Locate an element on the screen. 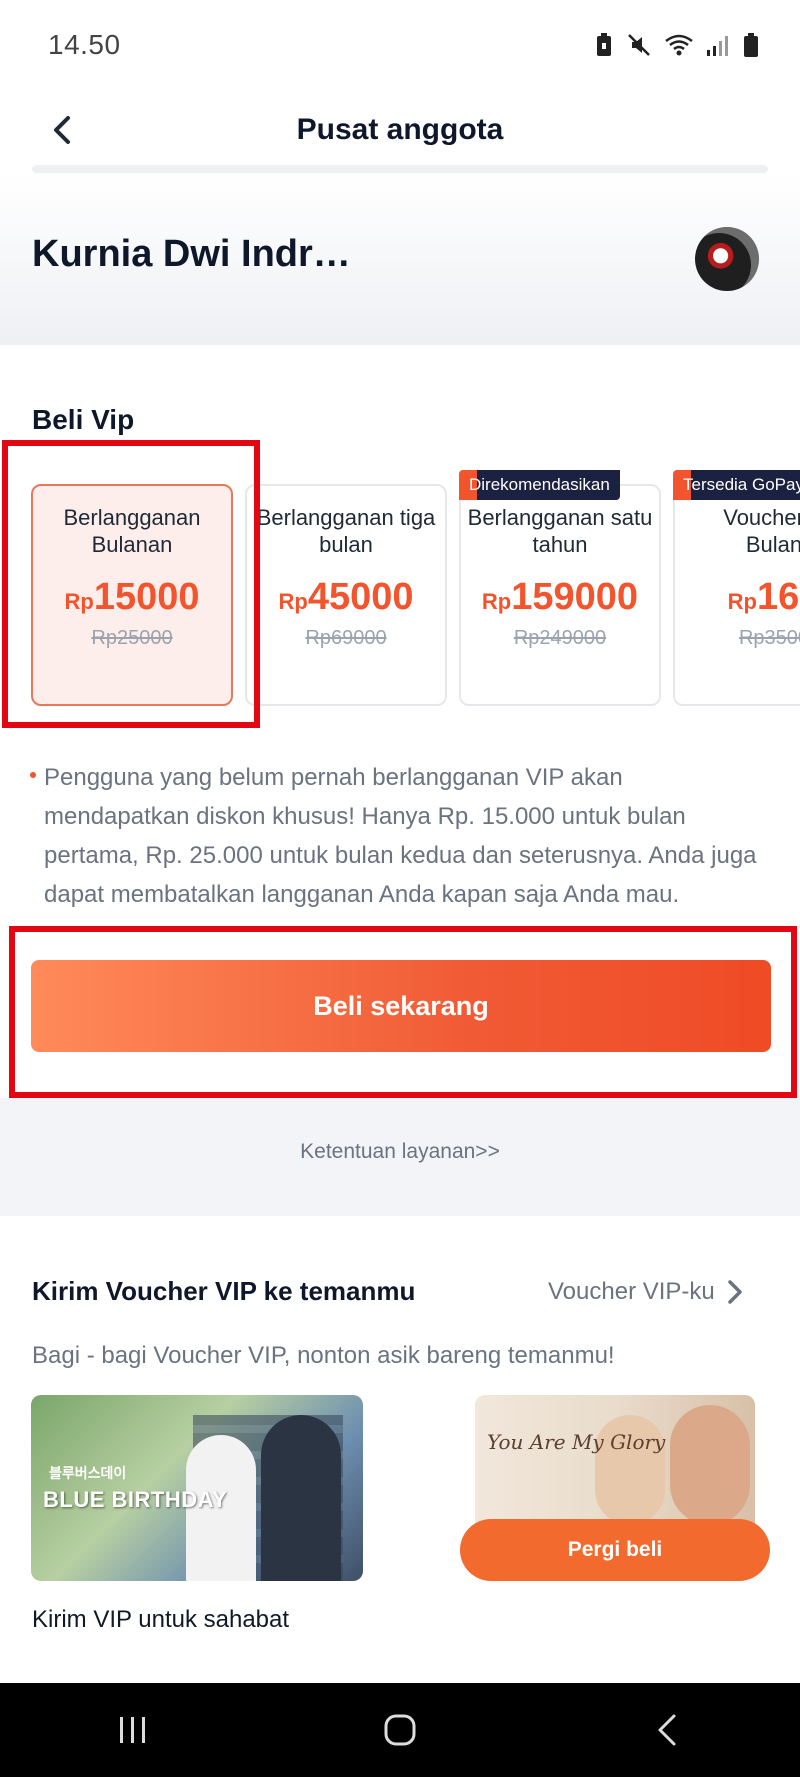  recent-apps-icon is located at coordinates (133, 1730).